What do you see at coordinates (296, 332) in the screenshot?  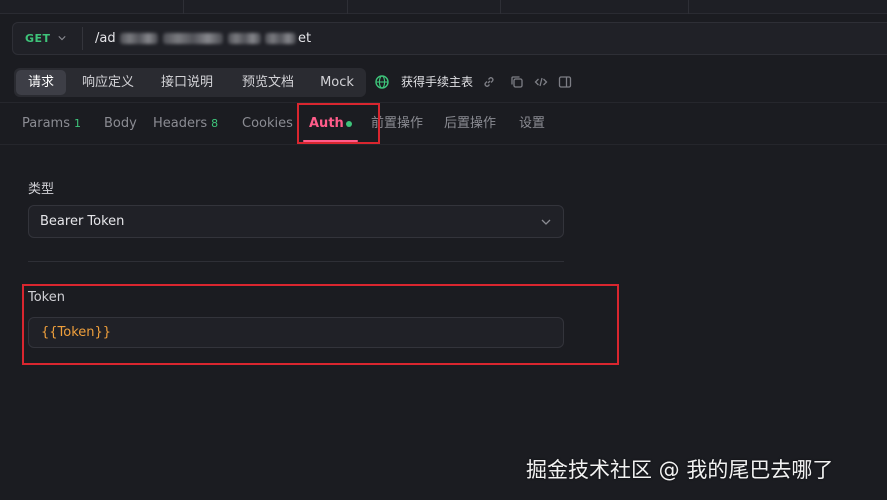 I see `token-input` at bounding box center [296, 332].